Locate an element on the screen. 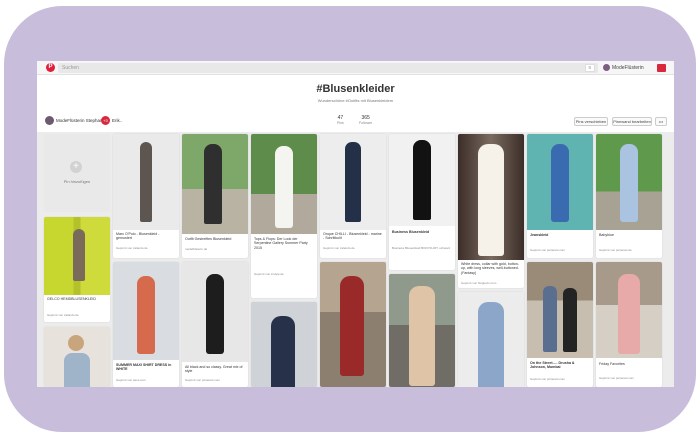  pin-caption: SUMMER MAXI SHIRT DRESS in WHITE is located at coordinates (144, 367).